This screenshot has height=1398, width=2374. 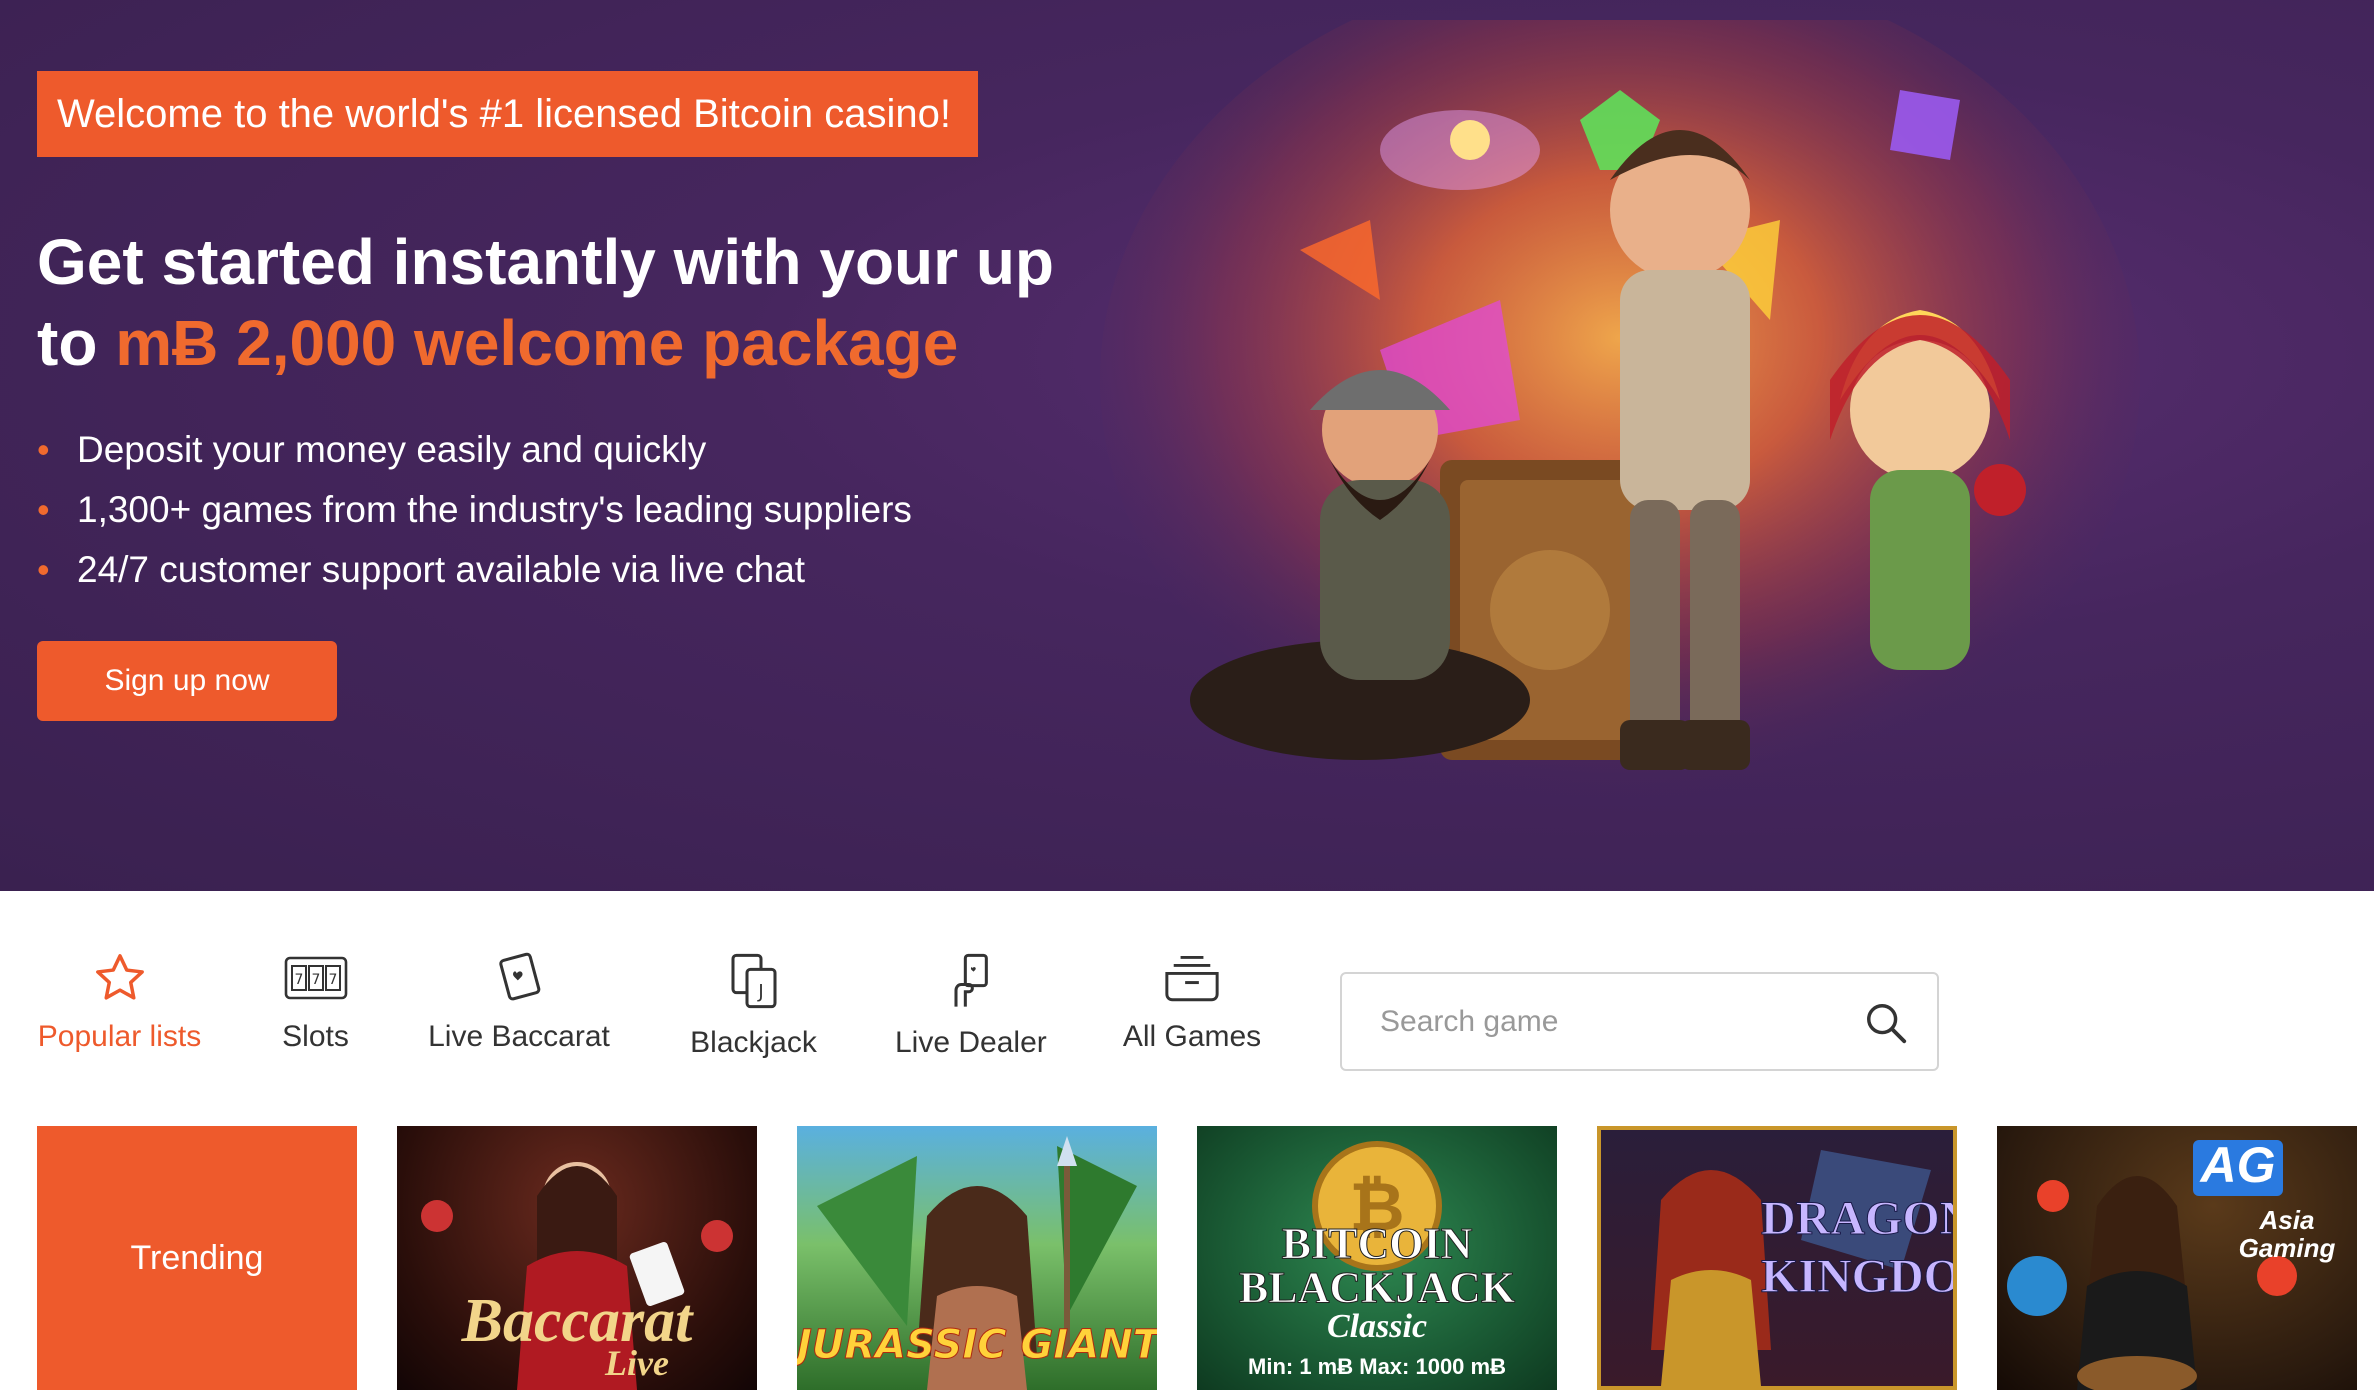 What do you see at coordinates (760, 991) in the screenshot?
I see `svg-text: J` at bounding box center [760, 991].